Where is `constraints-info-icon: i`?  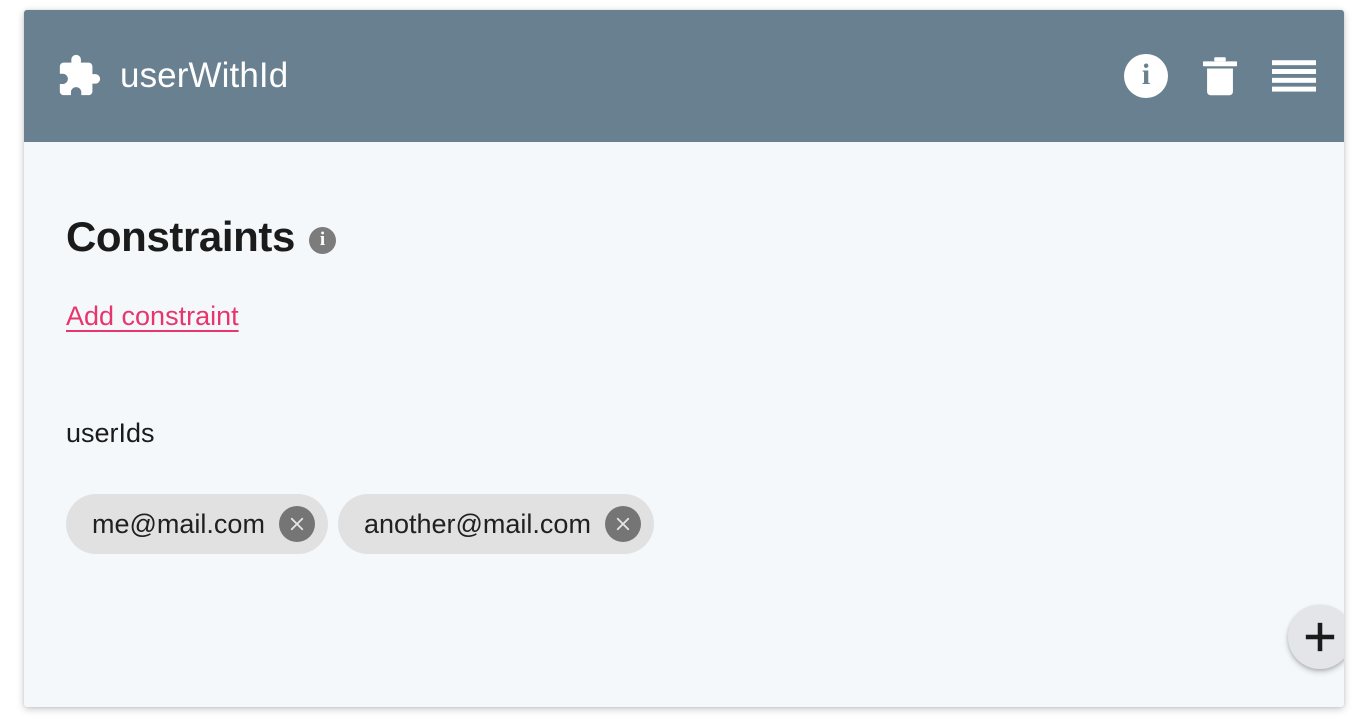 constraints-info-icon: i is located at coordinates (322, 240).